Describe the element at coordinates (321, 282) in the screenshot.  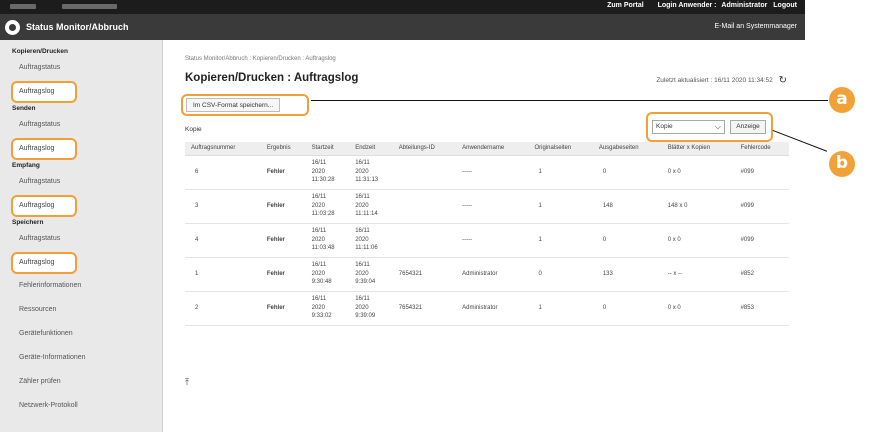
I see `cell-line: 9:30:48` at that location.